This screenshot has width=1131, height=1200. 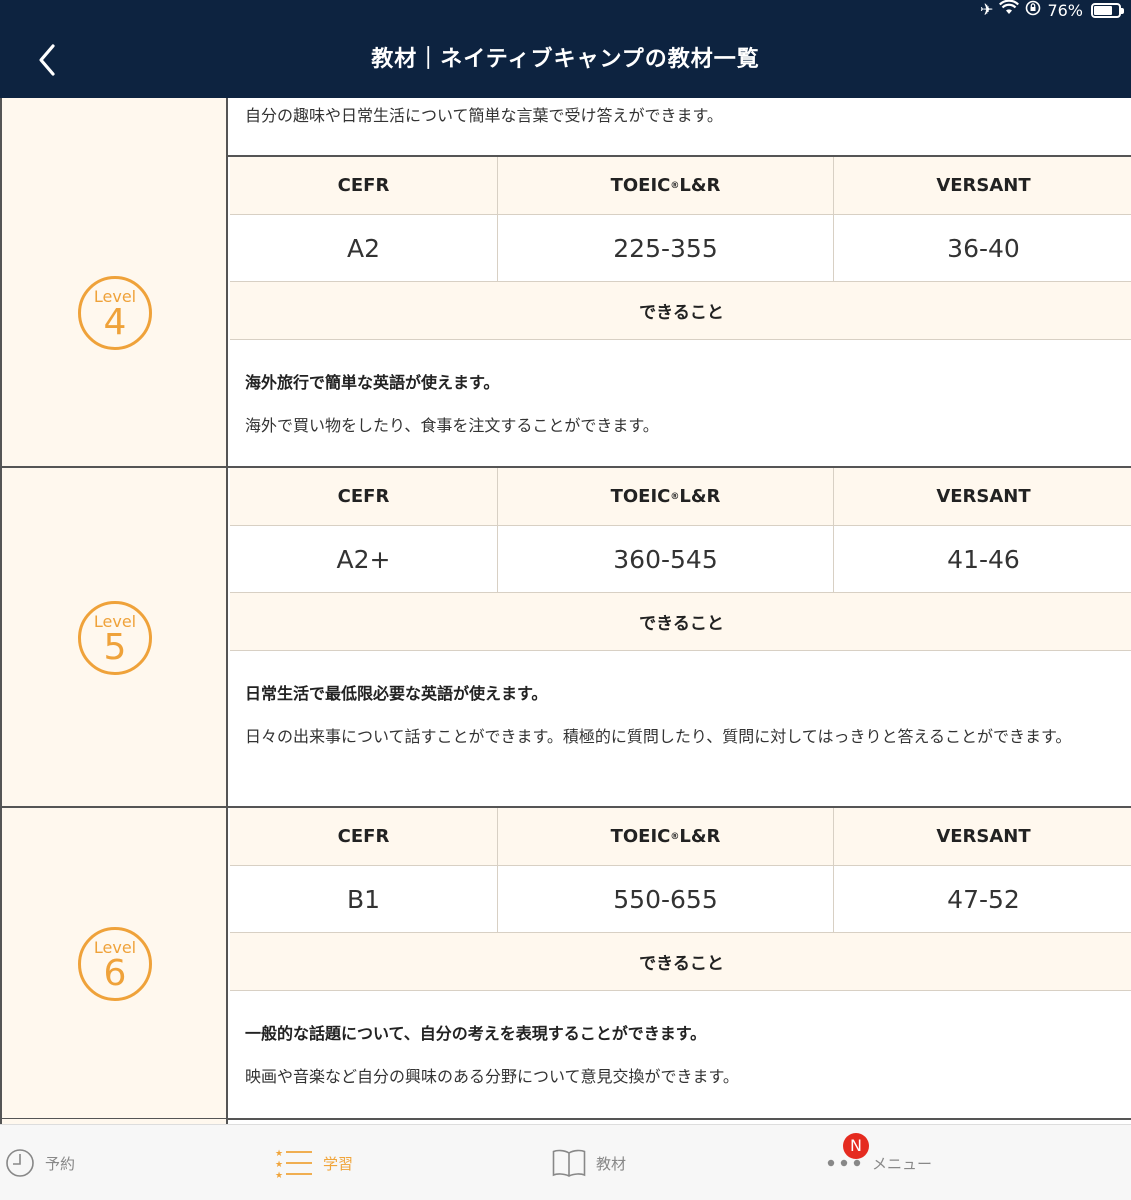 What do you see at coordinates (666, 248) in the screenshot?
I see `toeic-value: 225-355` at bounding box center [666, 248].